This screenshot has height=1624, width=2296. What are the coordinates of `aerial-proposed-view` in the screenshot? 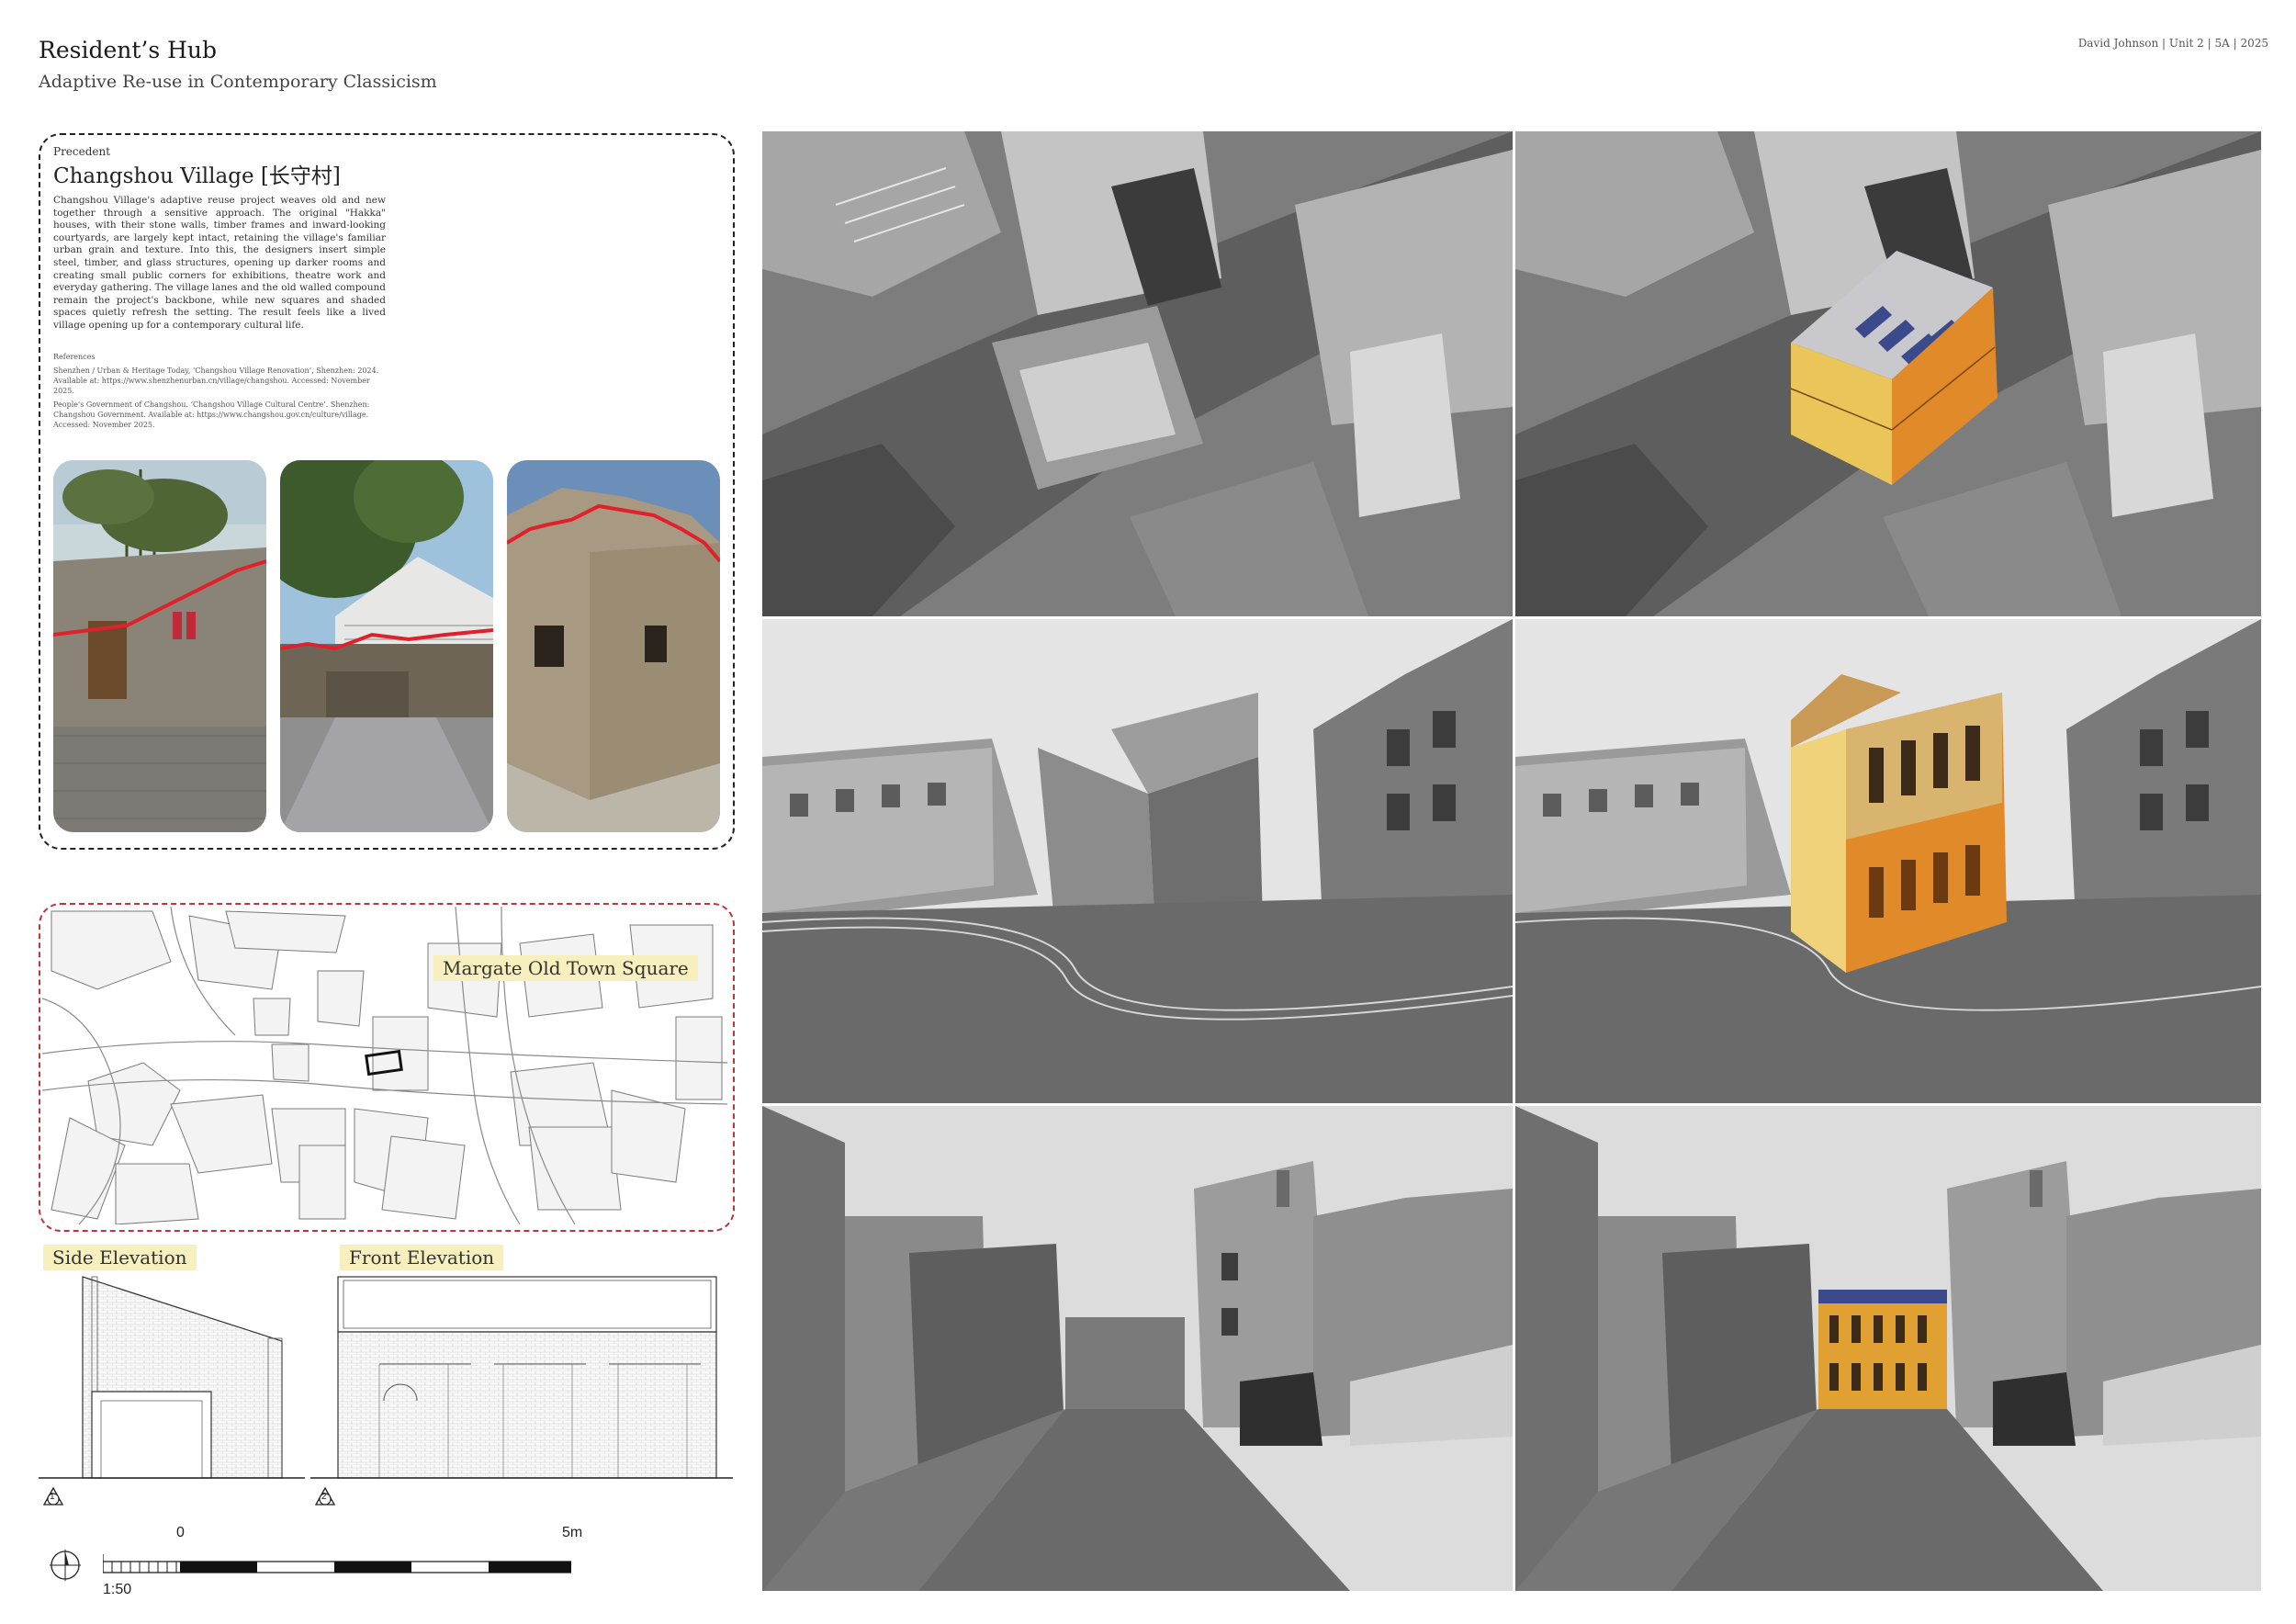 It's located at (1888, 373).